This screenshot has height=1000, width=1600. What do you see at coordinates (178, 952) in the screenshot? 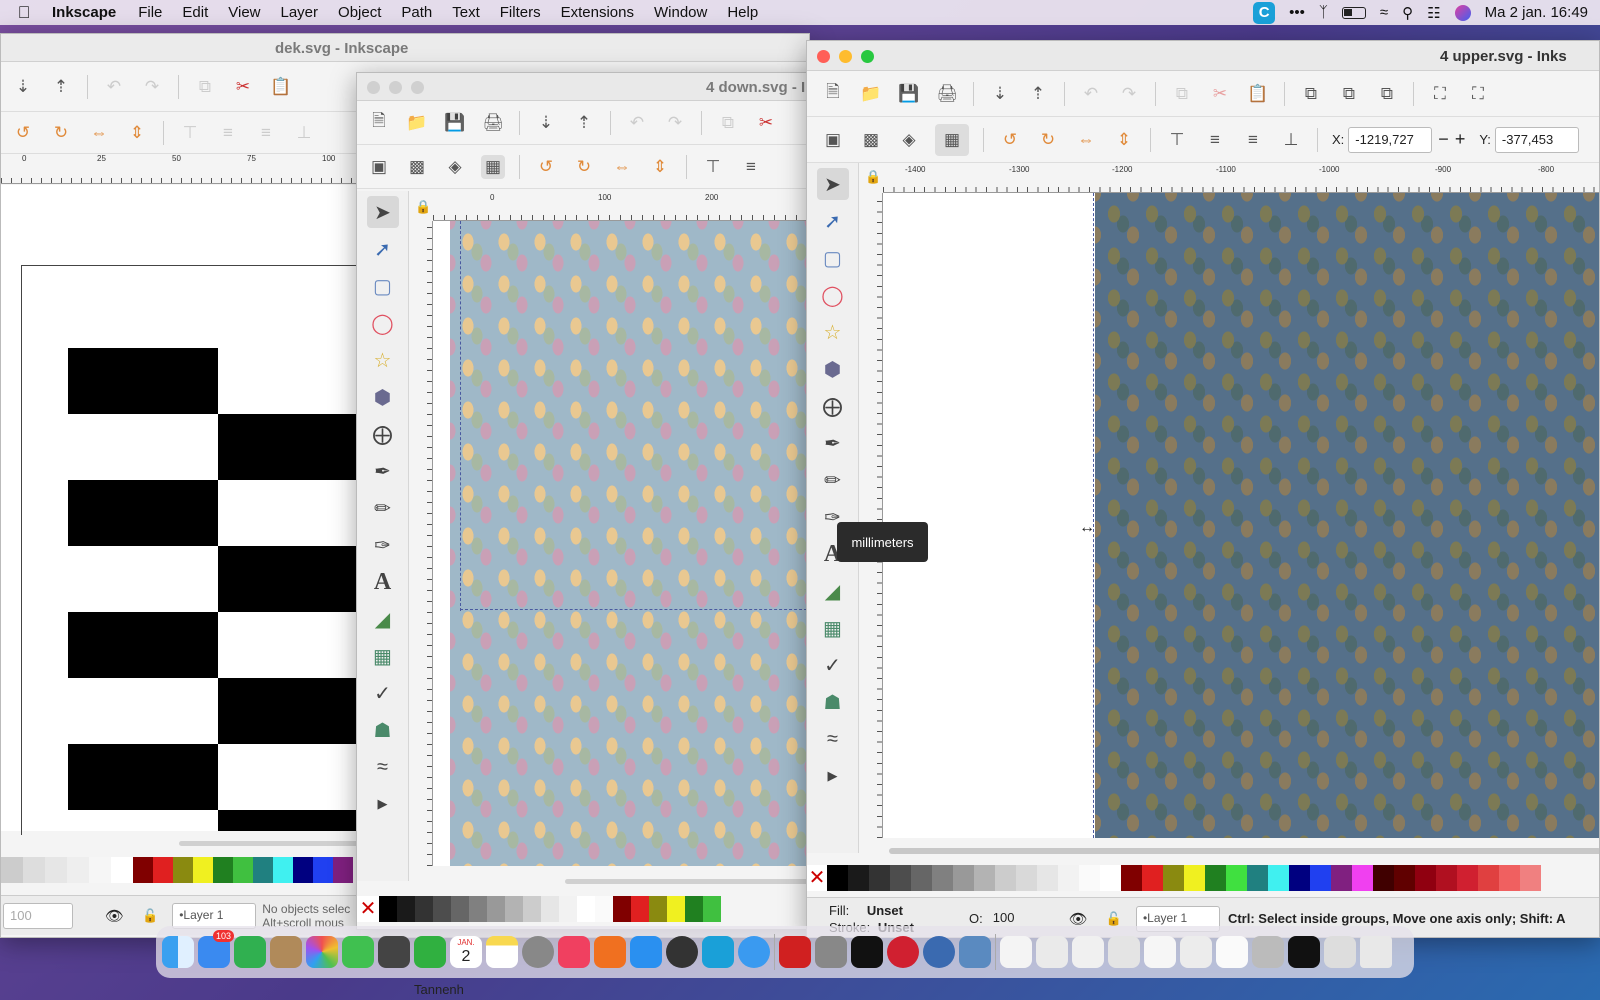
I see `finder-icon` at bounding box center [178, 952].